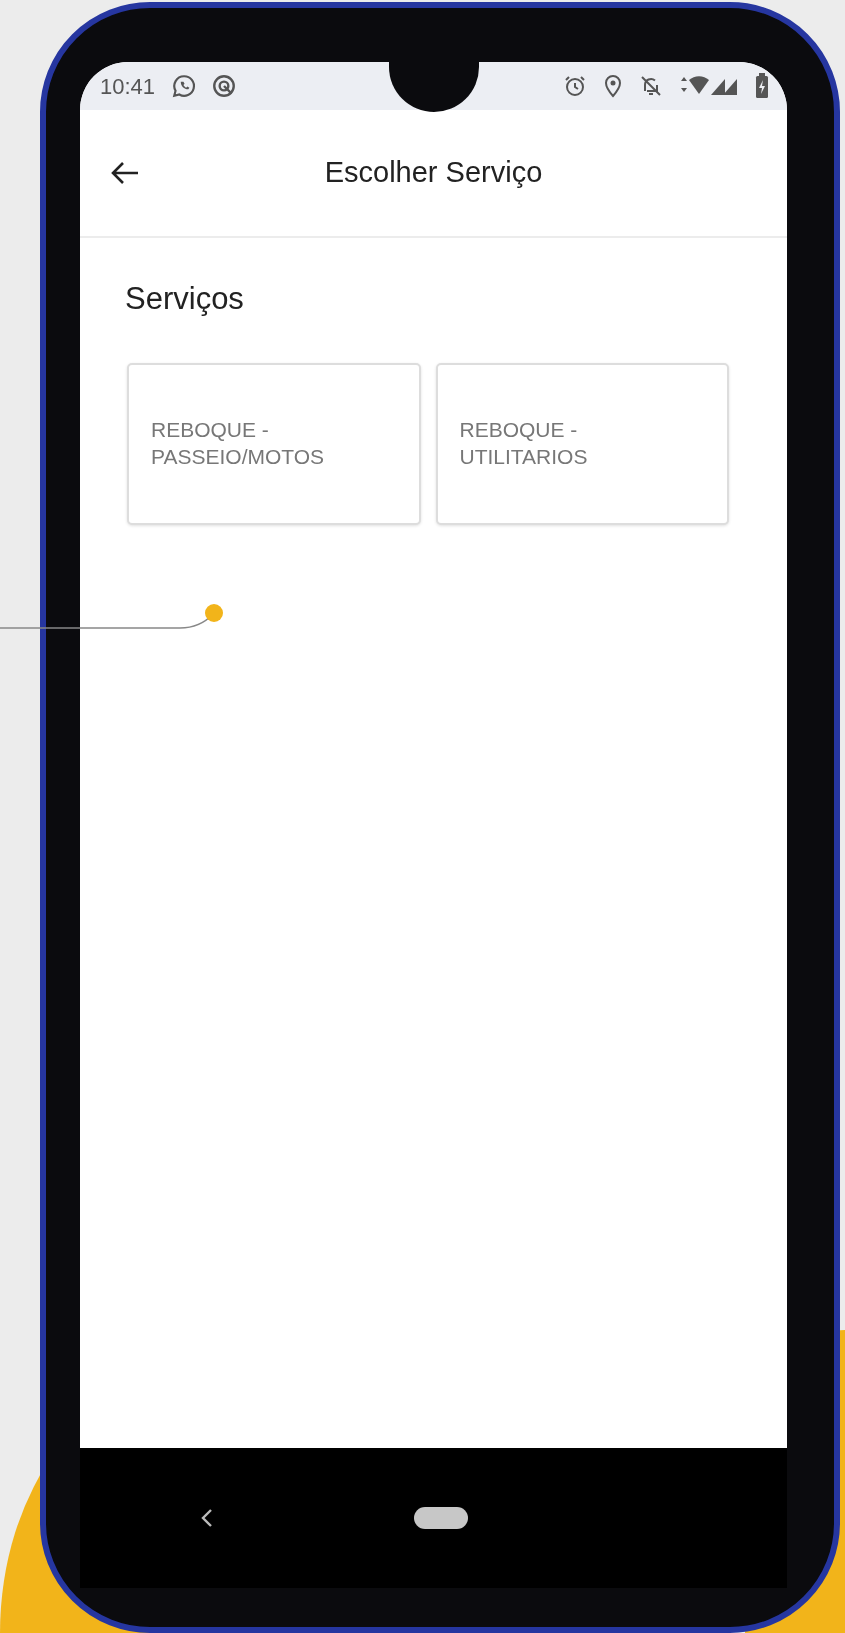  I want to click on alarm-clock-icon, so click(575, 86).